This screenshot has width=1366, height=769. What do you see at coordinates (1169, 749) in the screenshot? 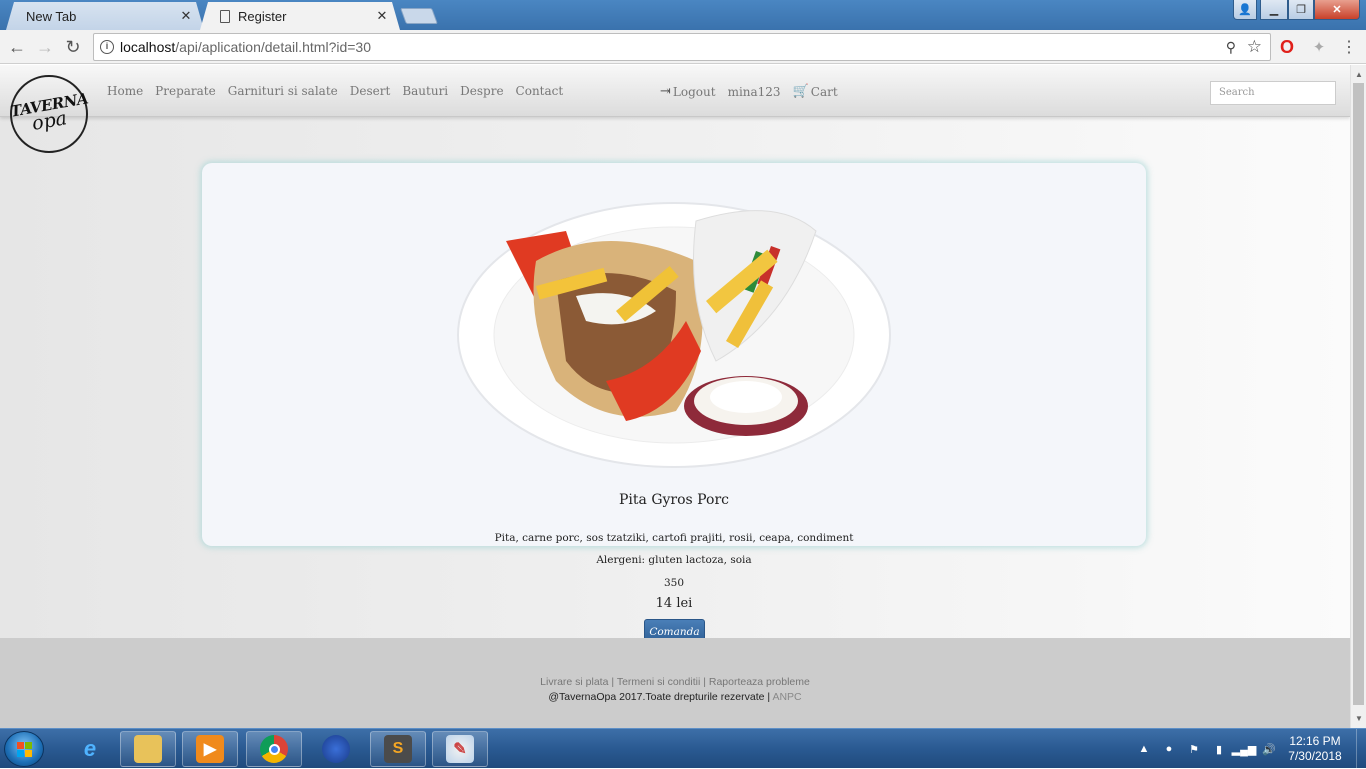
I see `tray-app-icon: ●` at bounding box center [1169, 749].